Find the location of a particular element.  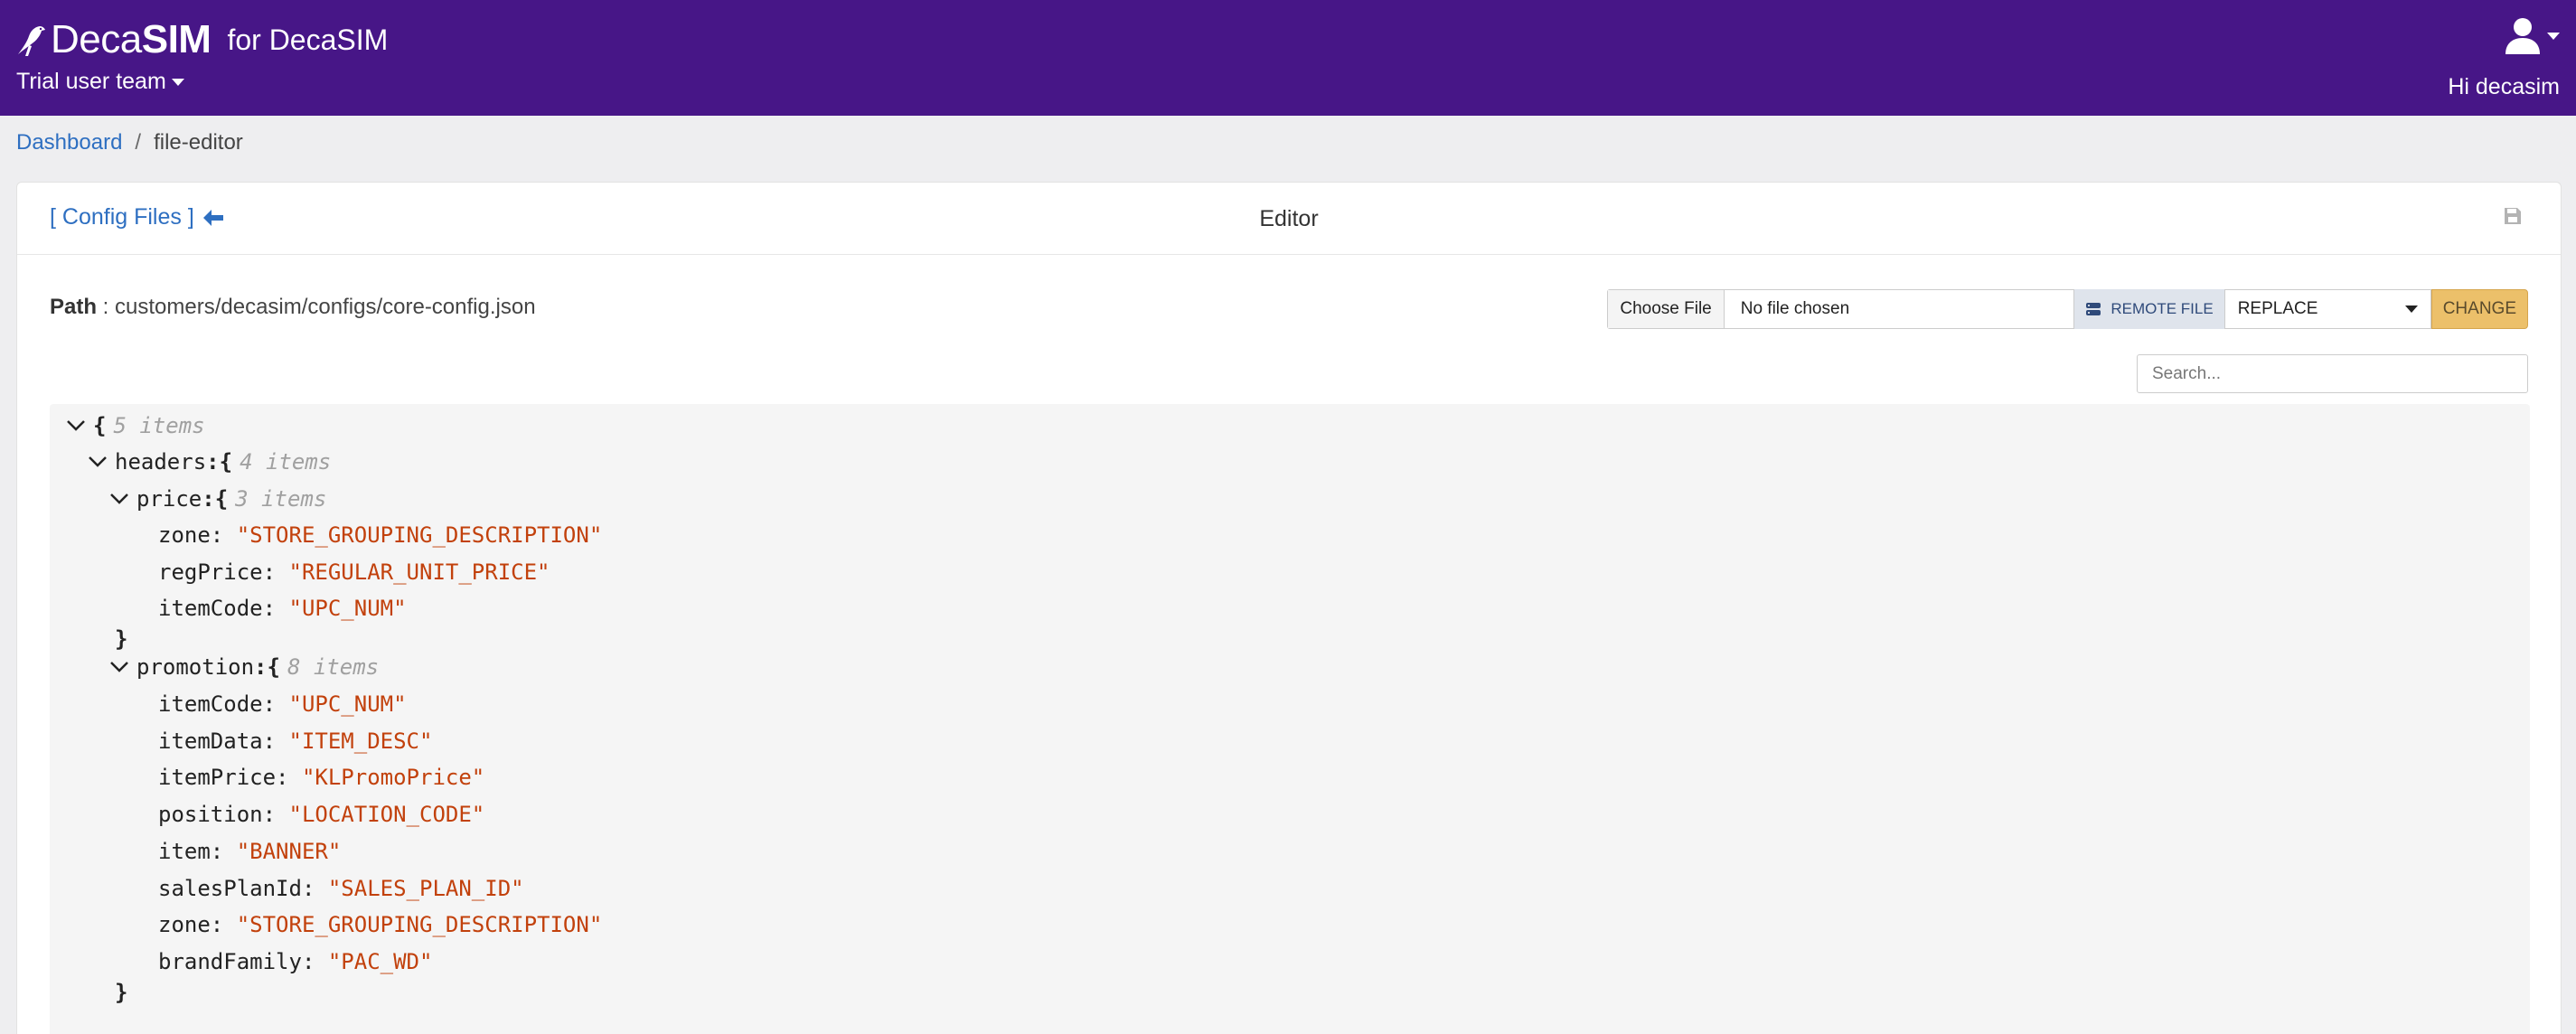

json-closing-brace: } is located at coordinates (122, 992).